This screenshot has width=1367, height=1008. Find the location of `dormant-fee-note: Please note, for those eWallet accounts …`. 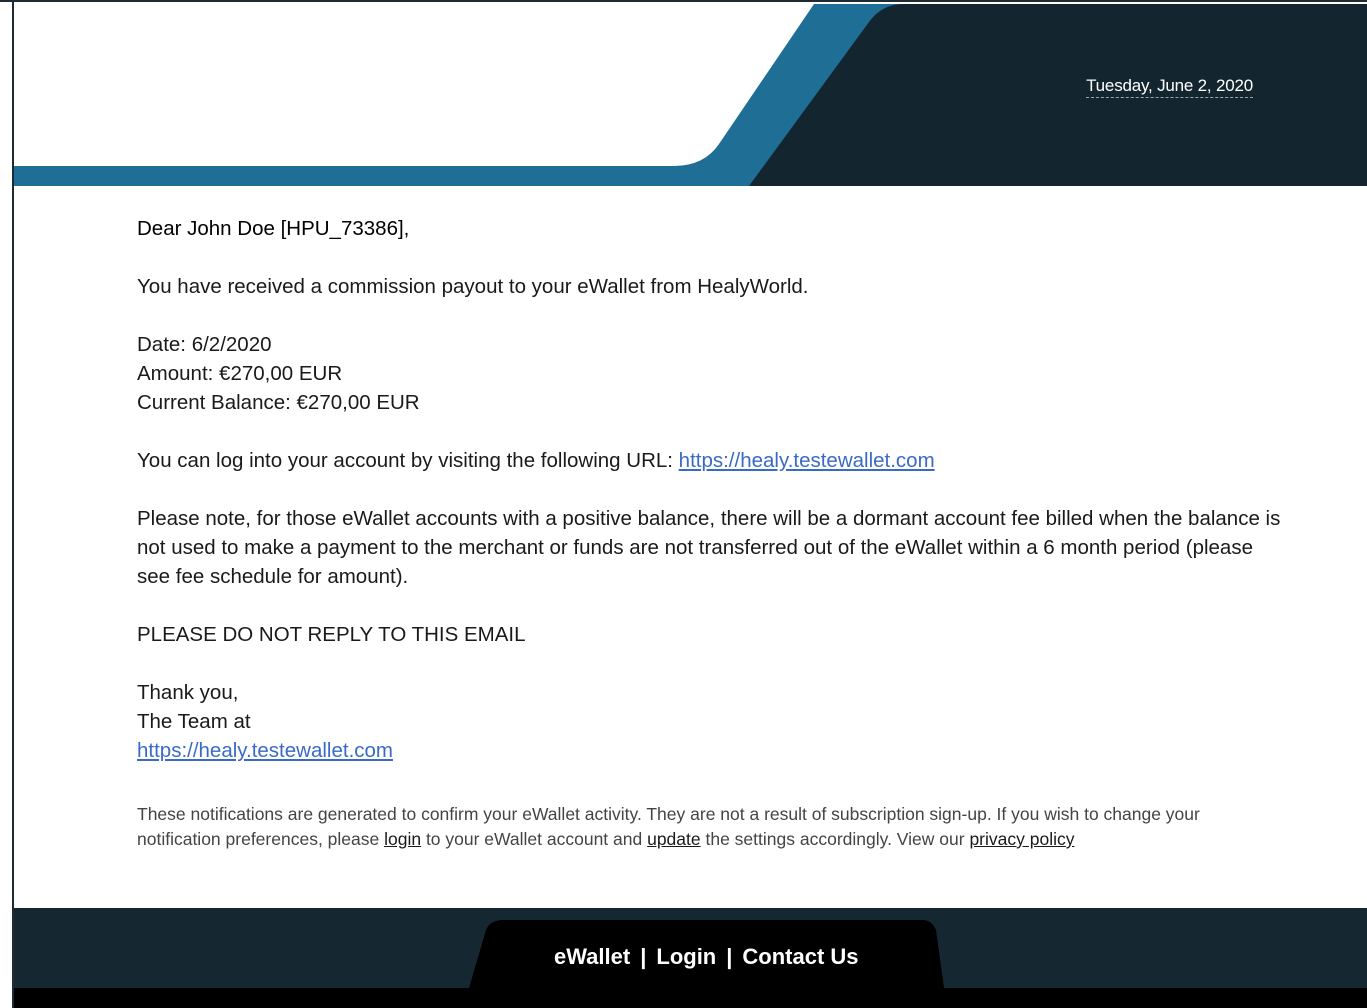

dormant-fee-note: Please note, for those eWallet accounts … is located at coordinates (709, 547).